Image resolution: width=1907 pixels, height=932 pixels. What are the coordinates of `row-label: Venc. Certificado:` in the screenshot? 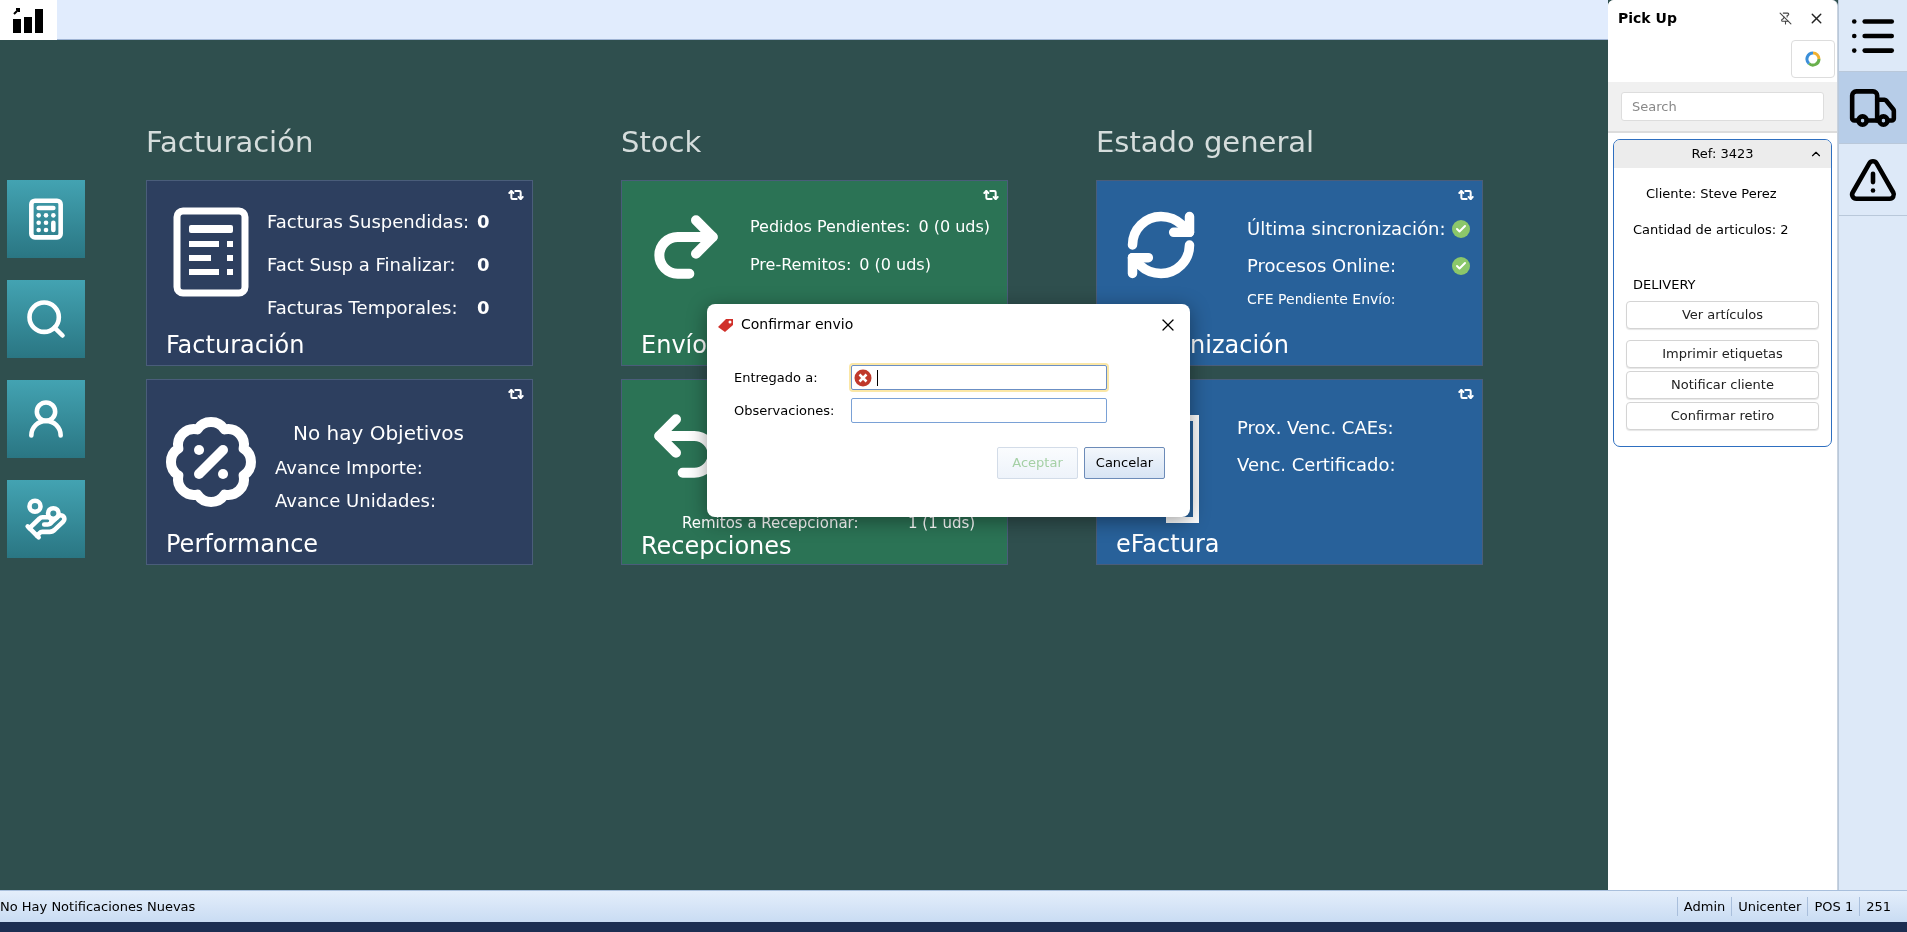 It's located at (1317, 465).